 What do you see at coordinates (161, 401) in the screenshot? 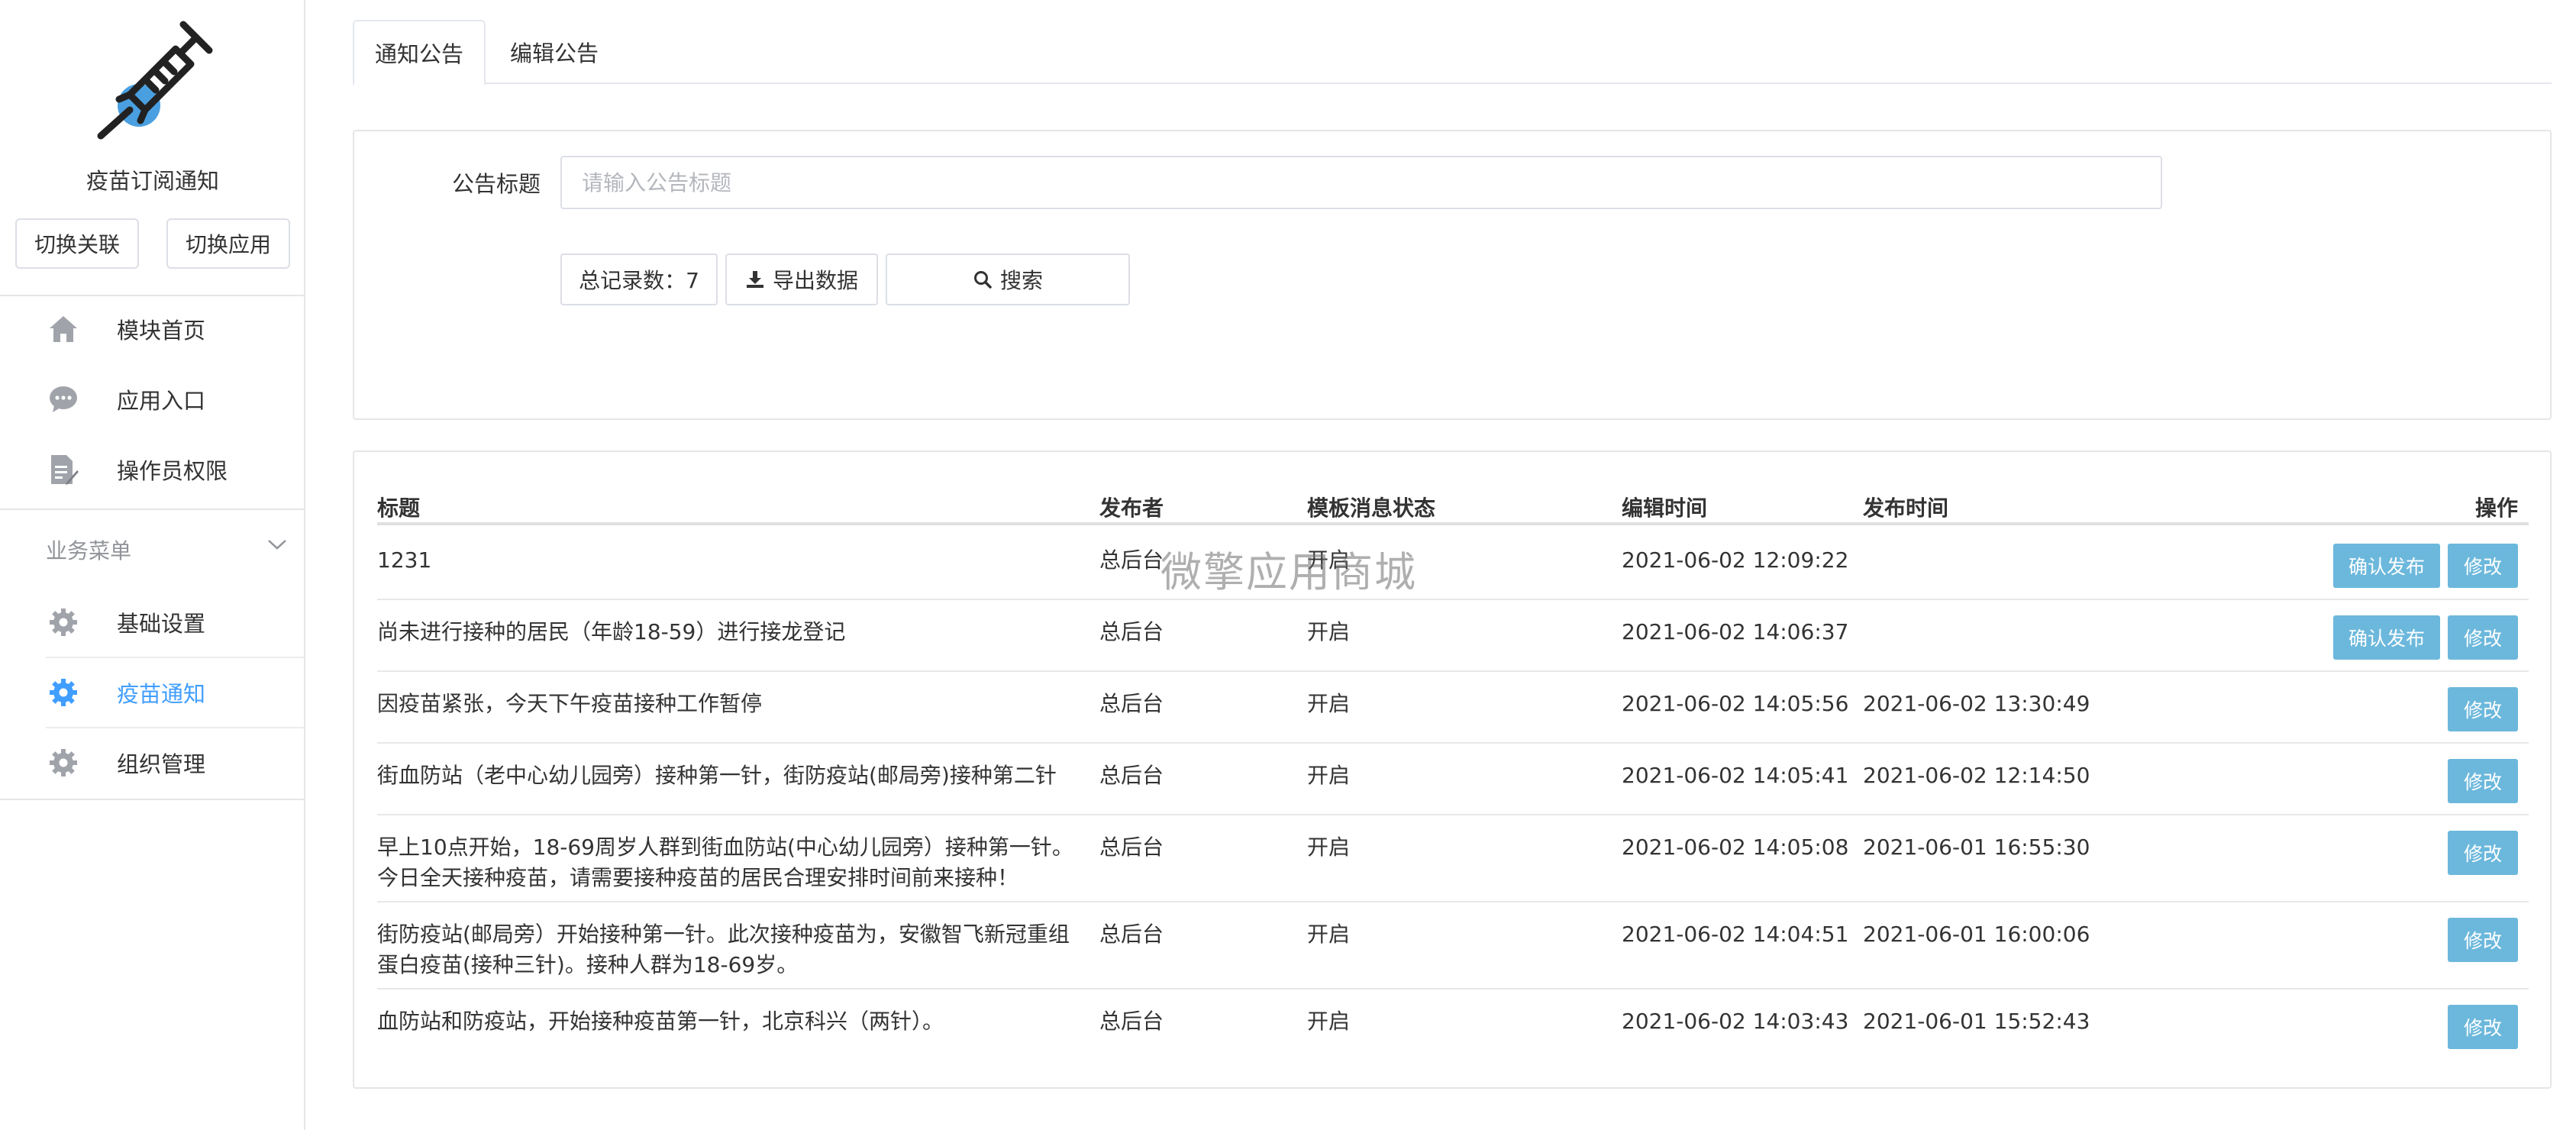
I see `sidebar-item-label: 应用入口` at bounding box center [161, 401].